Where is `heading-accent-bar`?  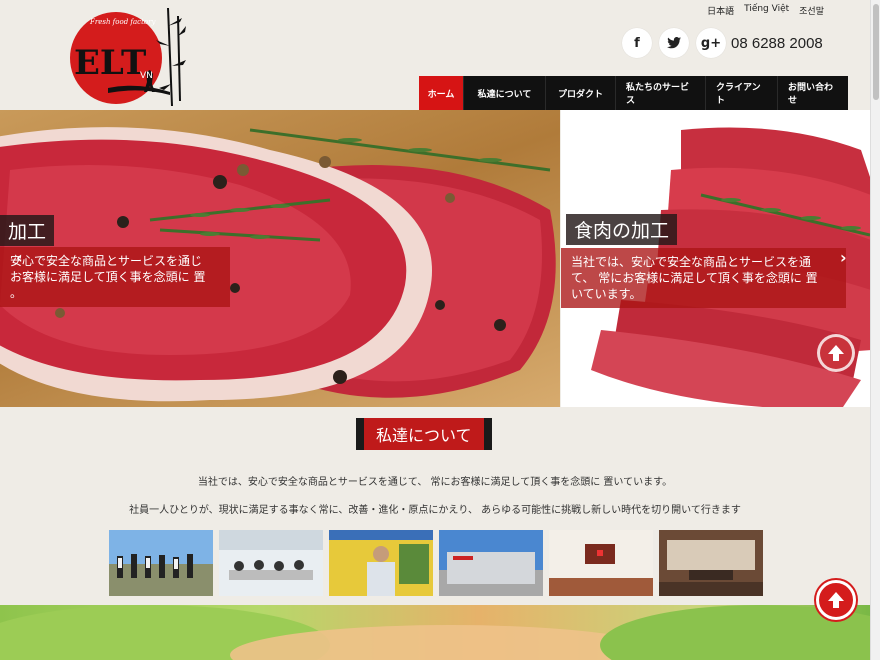
heading-accent-bar is located at coordinates (360, 434).